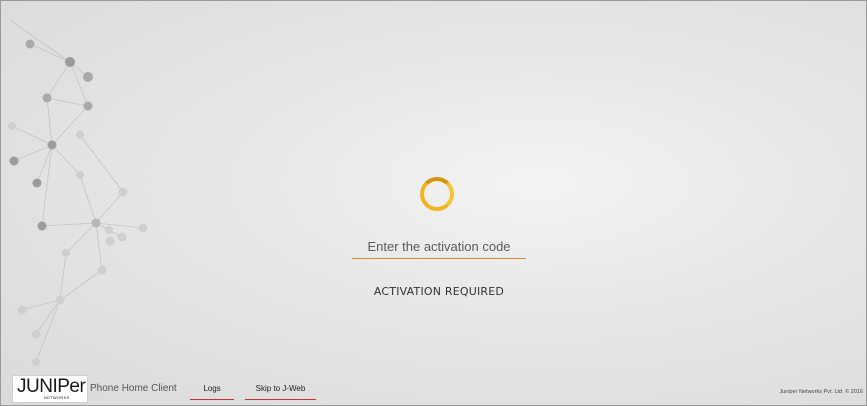 The height and width of the screenshot is (406, 867). What do you see at coordinates (439, 246) in the screenshot?
I see `activation-code-input` at bounding box center [439, 246].